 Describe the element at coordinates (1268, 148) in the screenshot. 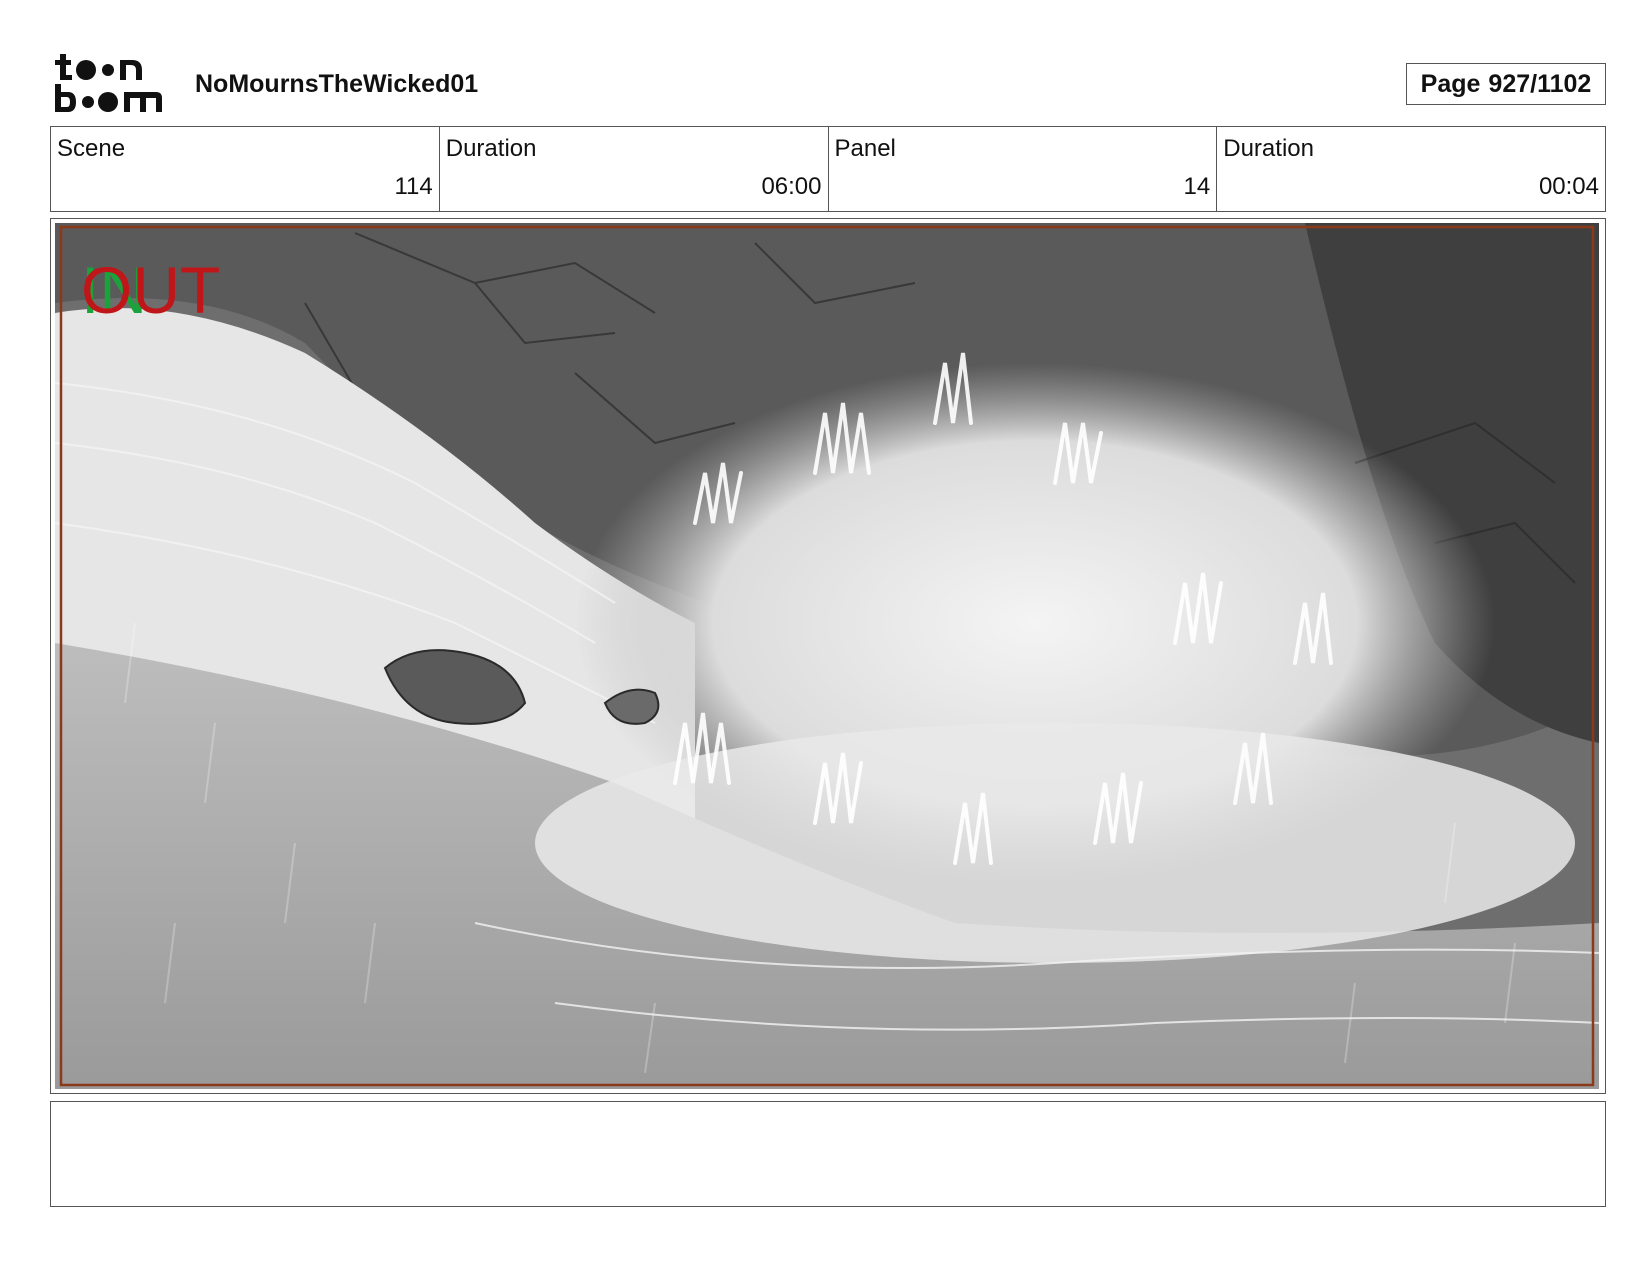

I see `panel-duration-label: Duration` at that location.